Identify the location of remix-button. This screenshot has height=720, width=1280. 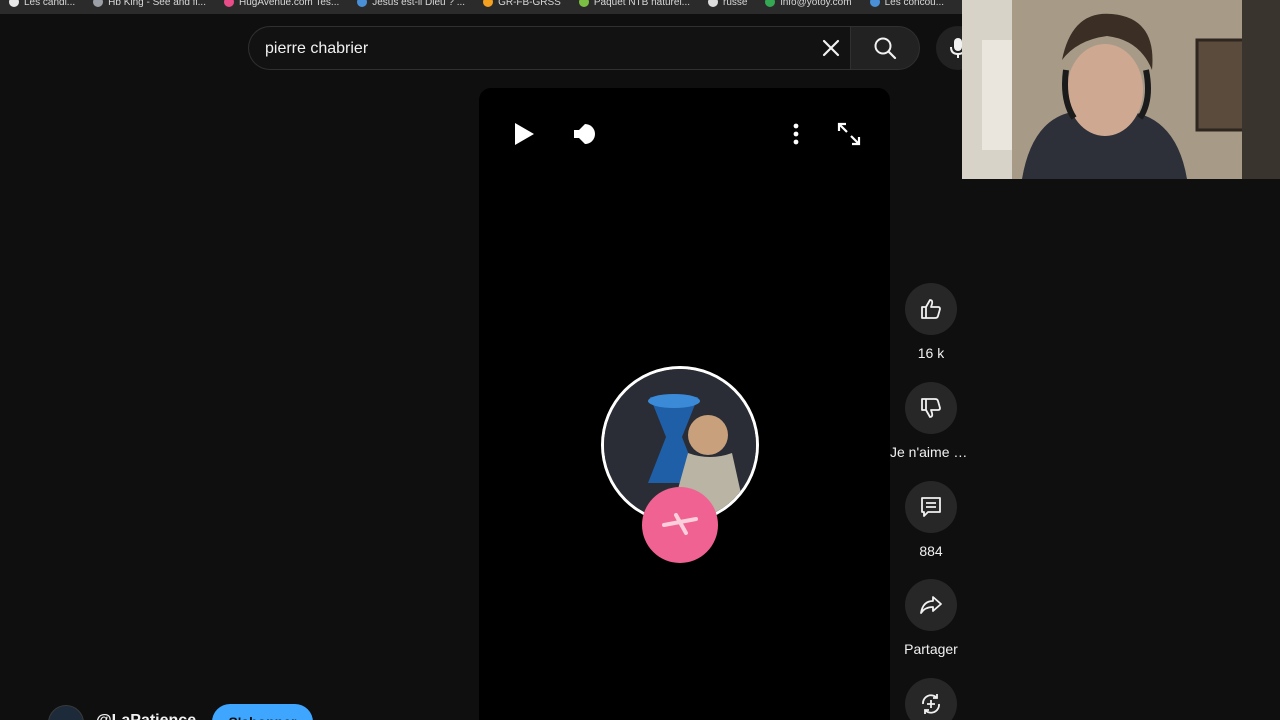
(931, 699).